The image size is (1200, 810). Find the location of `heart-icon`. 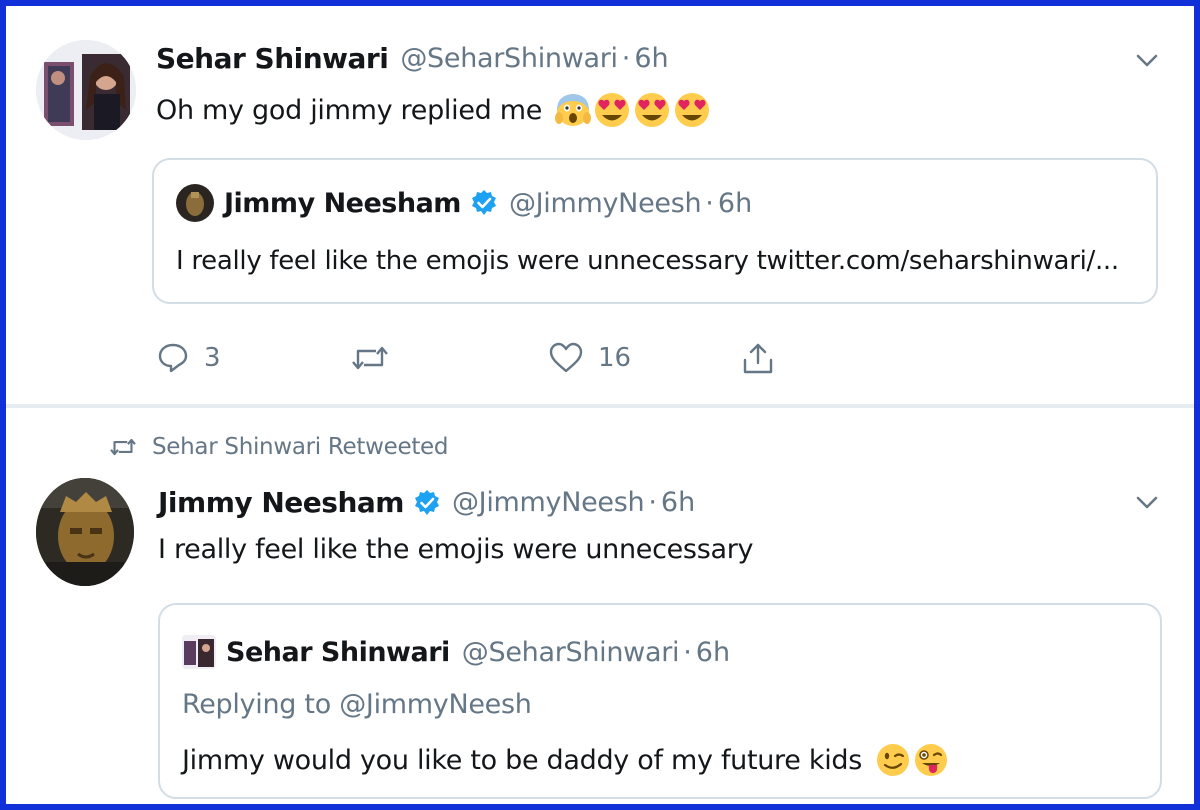

heart-icon is located at coordinates (566, 357).